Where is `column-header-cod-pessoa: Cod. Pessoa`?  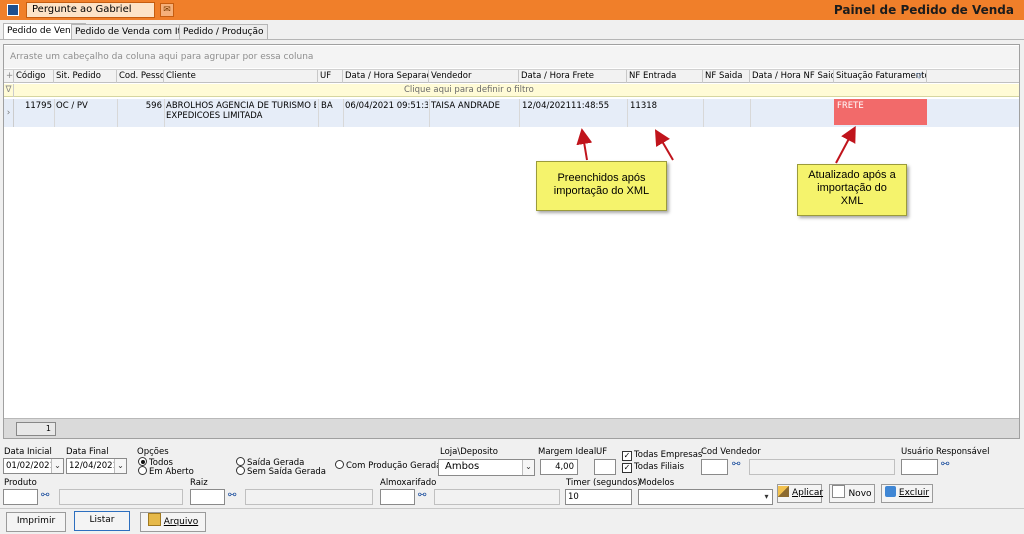 column-header-cod-pessoa: Cod. Pessoa is located at coordinates (140, 76).